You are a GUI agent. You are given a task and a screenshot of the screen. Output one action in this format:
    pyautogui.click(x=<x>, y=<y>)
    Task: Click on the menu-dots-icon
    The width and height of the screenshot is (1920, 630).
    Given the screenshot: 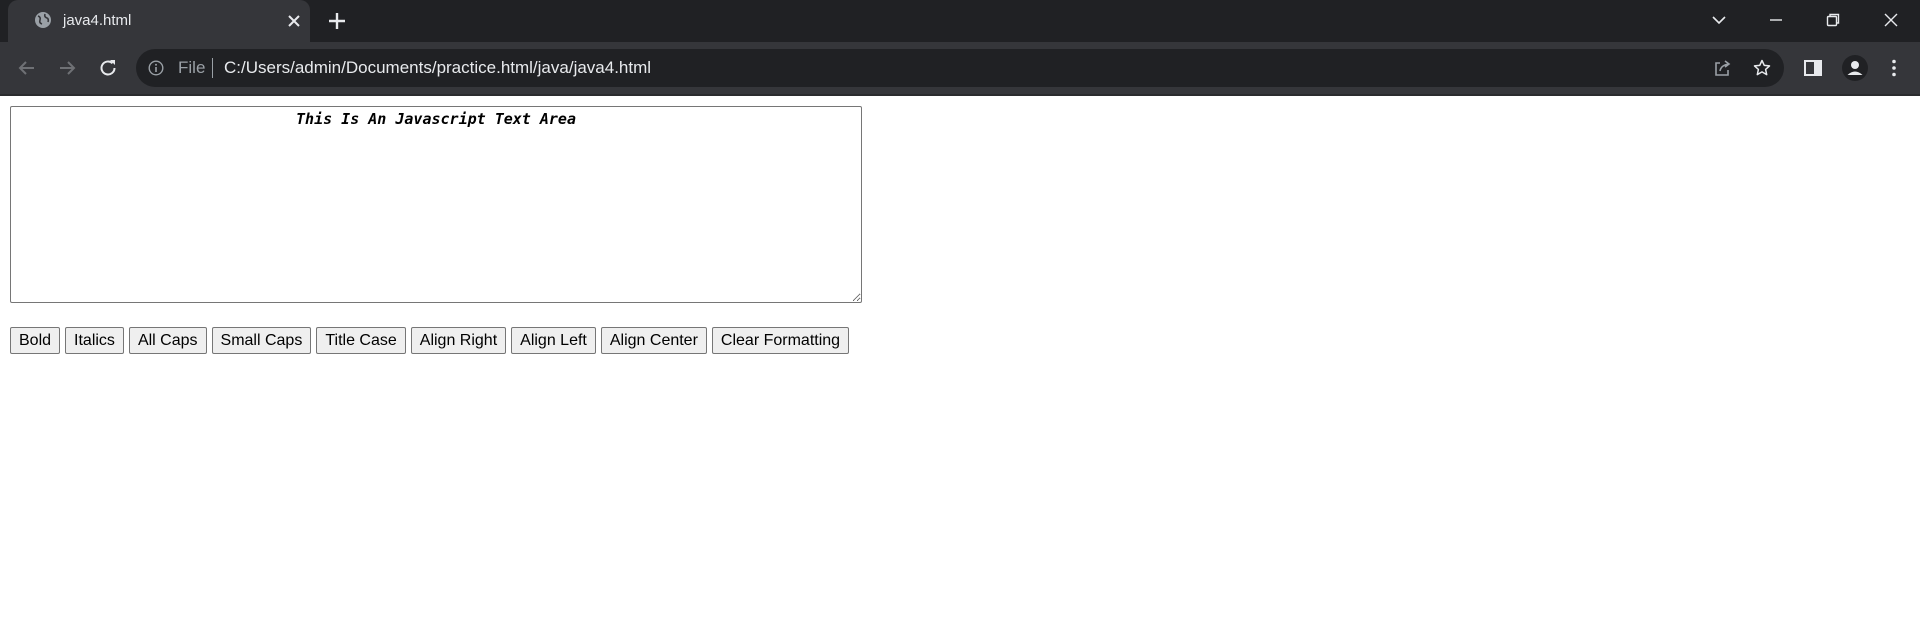 What is the action you would take?
    pyautogui.click(x=1894, y=68)
    